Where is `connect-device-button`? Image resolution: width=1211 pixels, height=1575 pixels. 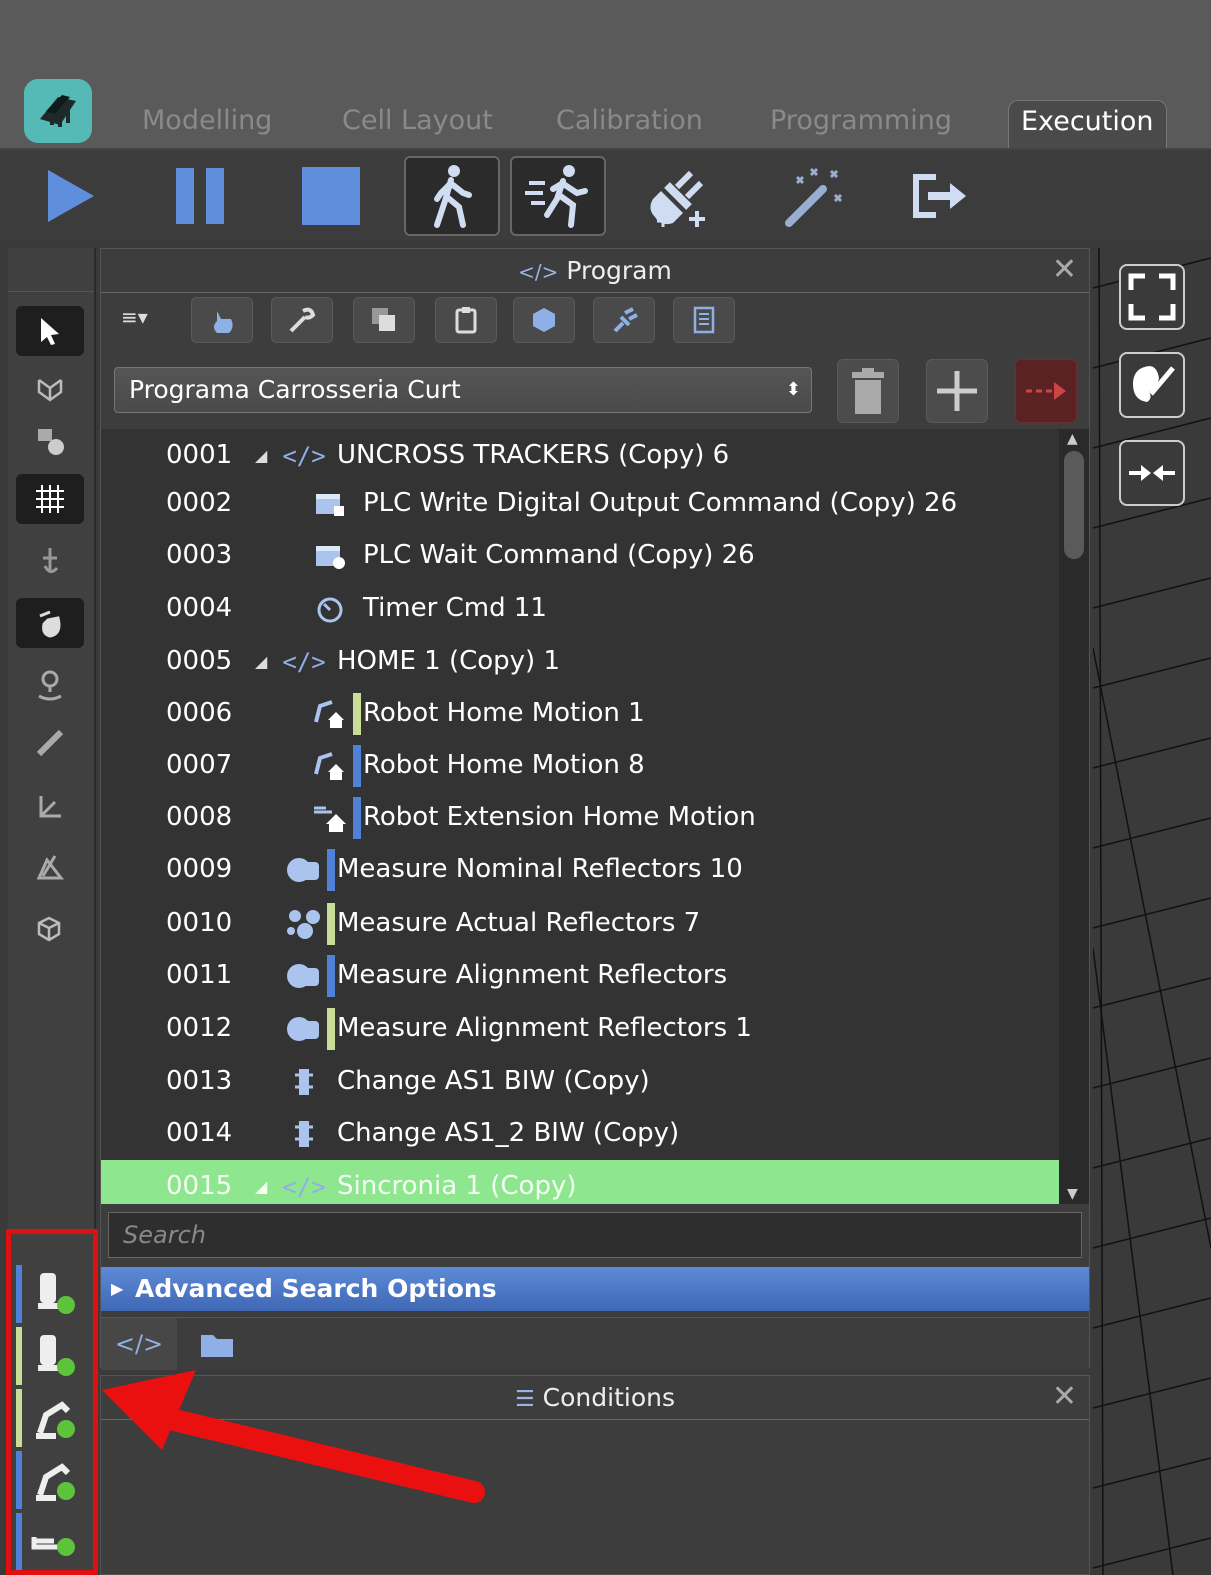
connect-device-button is located at coordinates (678, 196).